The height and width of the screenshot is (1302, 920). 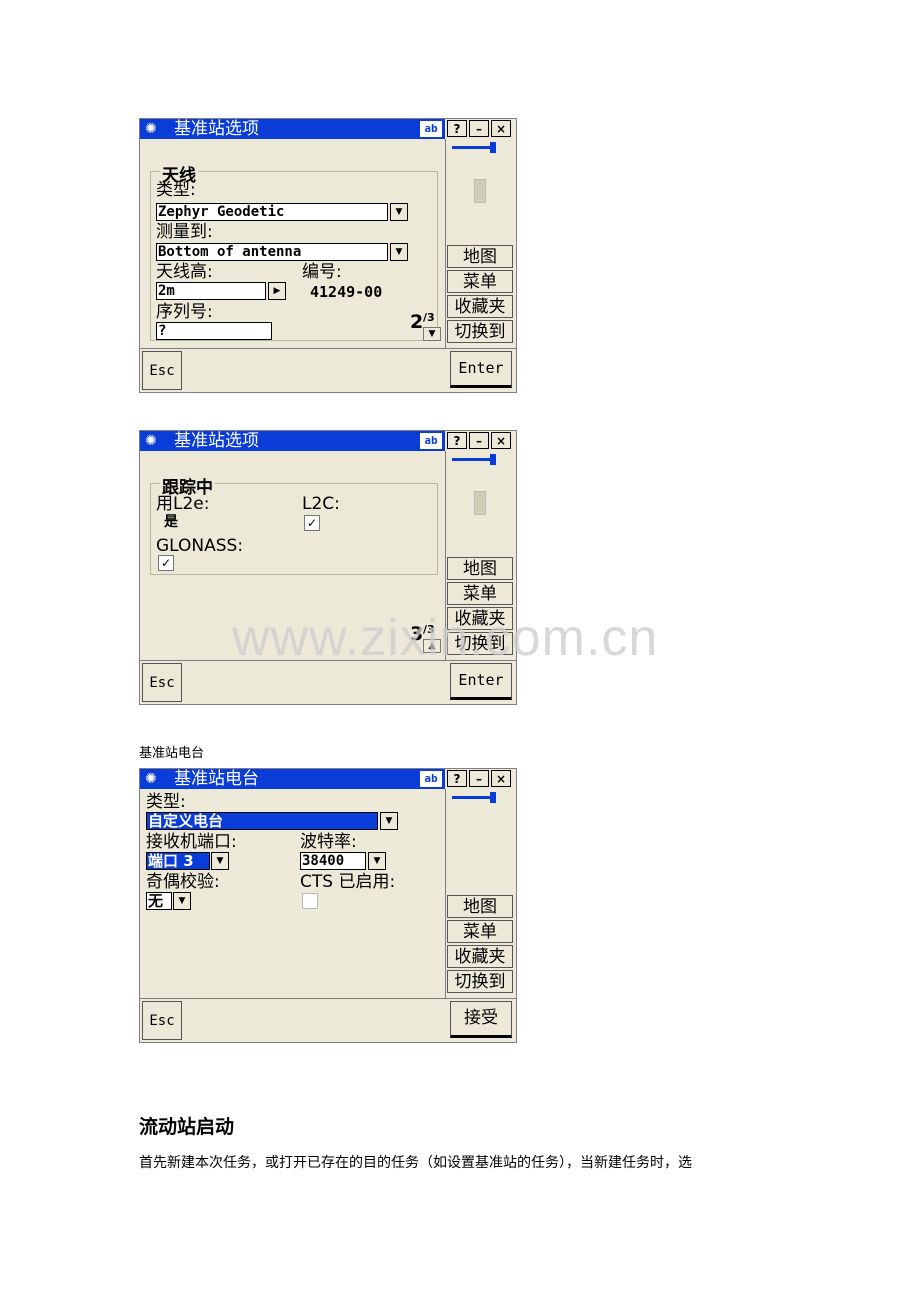 What do you see at coordinates (328, 842) in the screenshot?
I see `baud-rate-label: 波特率:` at bounding box center [328, 842].